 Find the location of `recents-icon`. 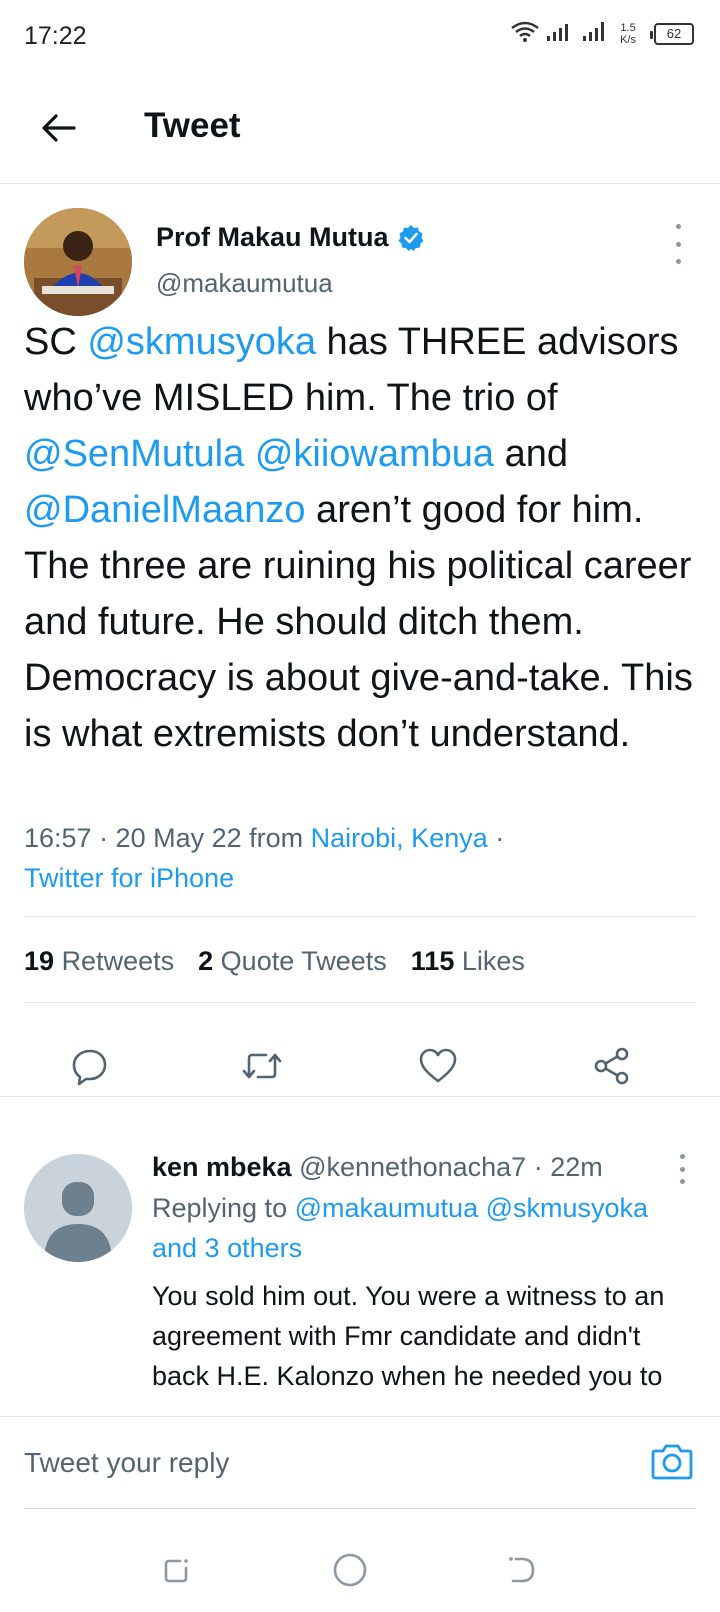

recents-icon is located at coordinates (176, 1571).